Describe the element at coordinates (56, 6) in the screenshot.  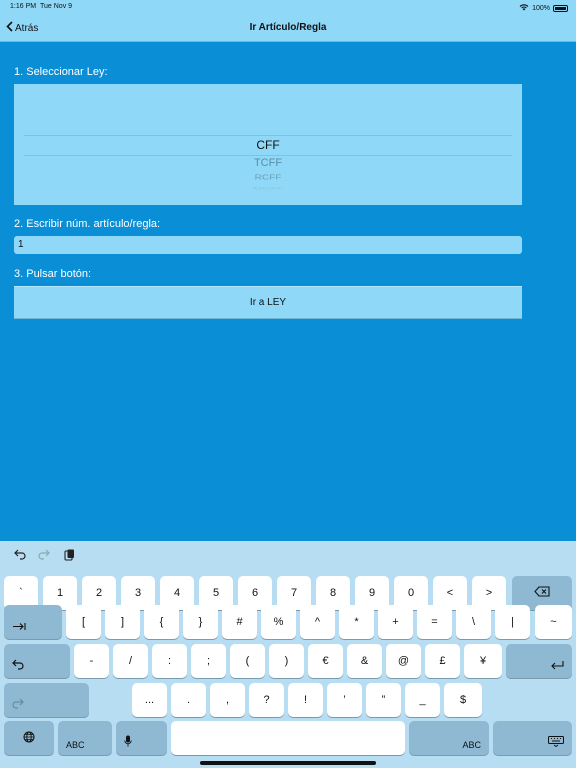
I see `status-date: Tue Nov 9` at that location.